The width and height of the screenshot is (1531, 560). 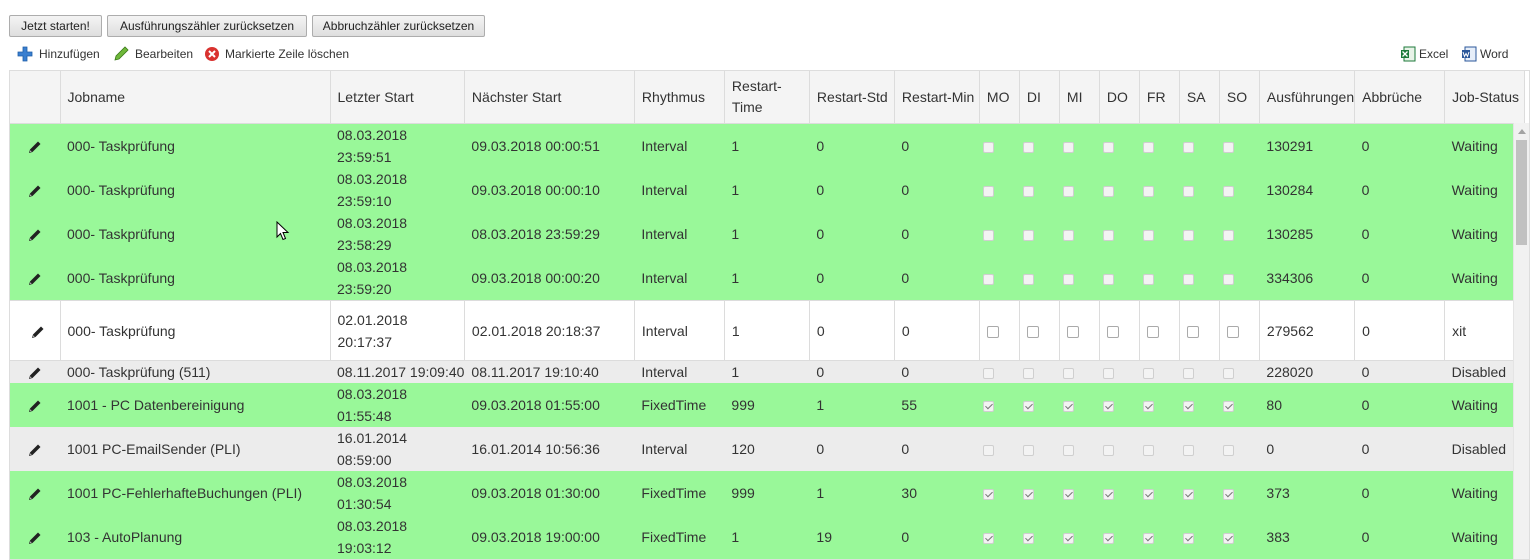 I want to click on header-jobname: Jobname, so click(x=195, y=97).